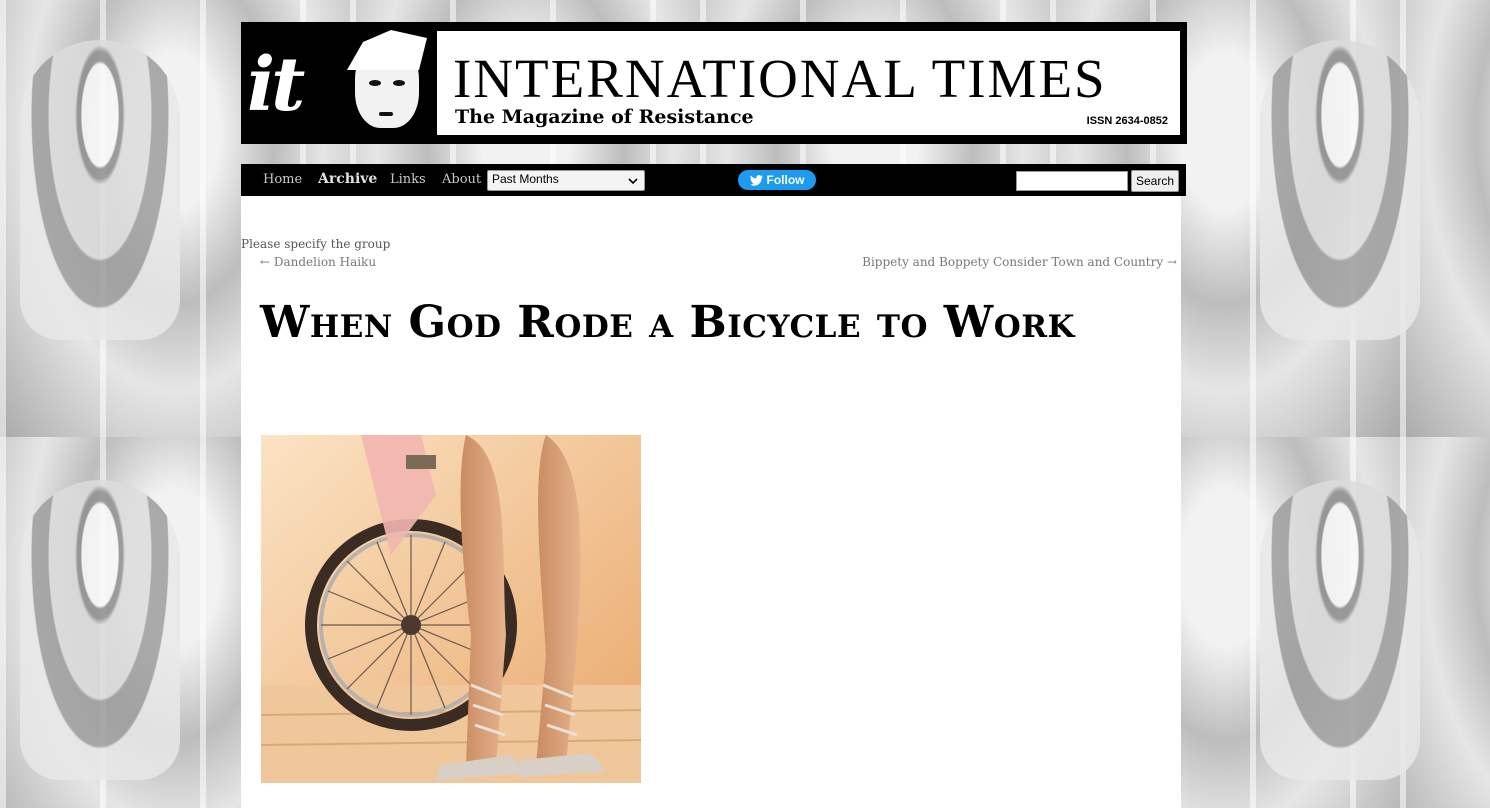 The image size is (1490, 808). I want to click on portrait-headdress, so click(387, 50).